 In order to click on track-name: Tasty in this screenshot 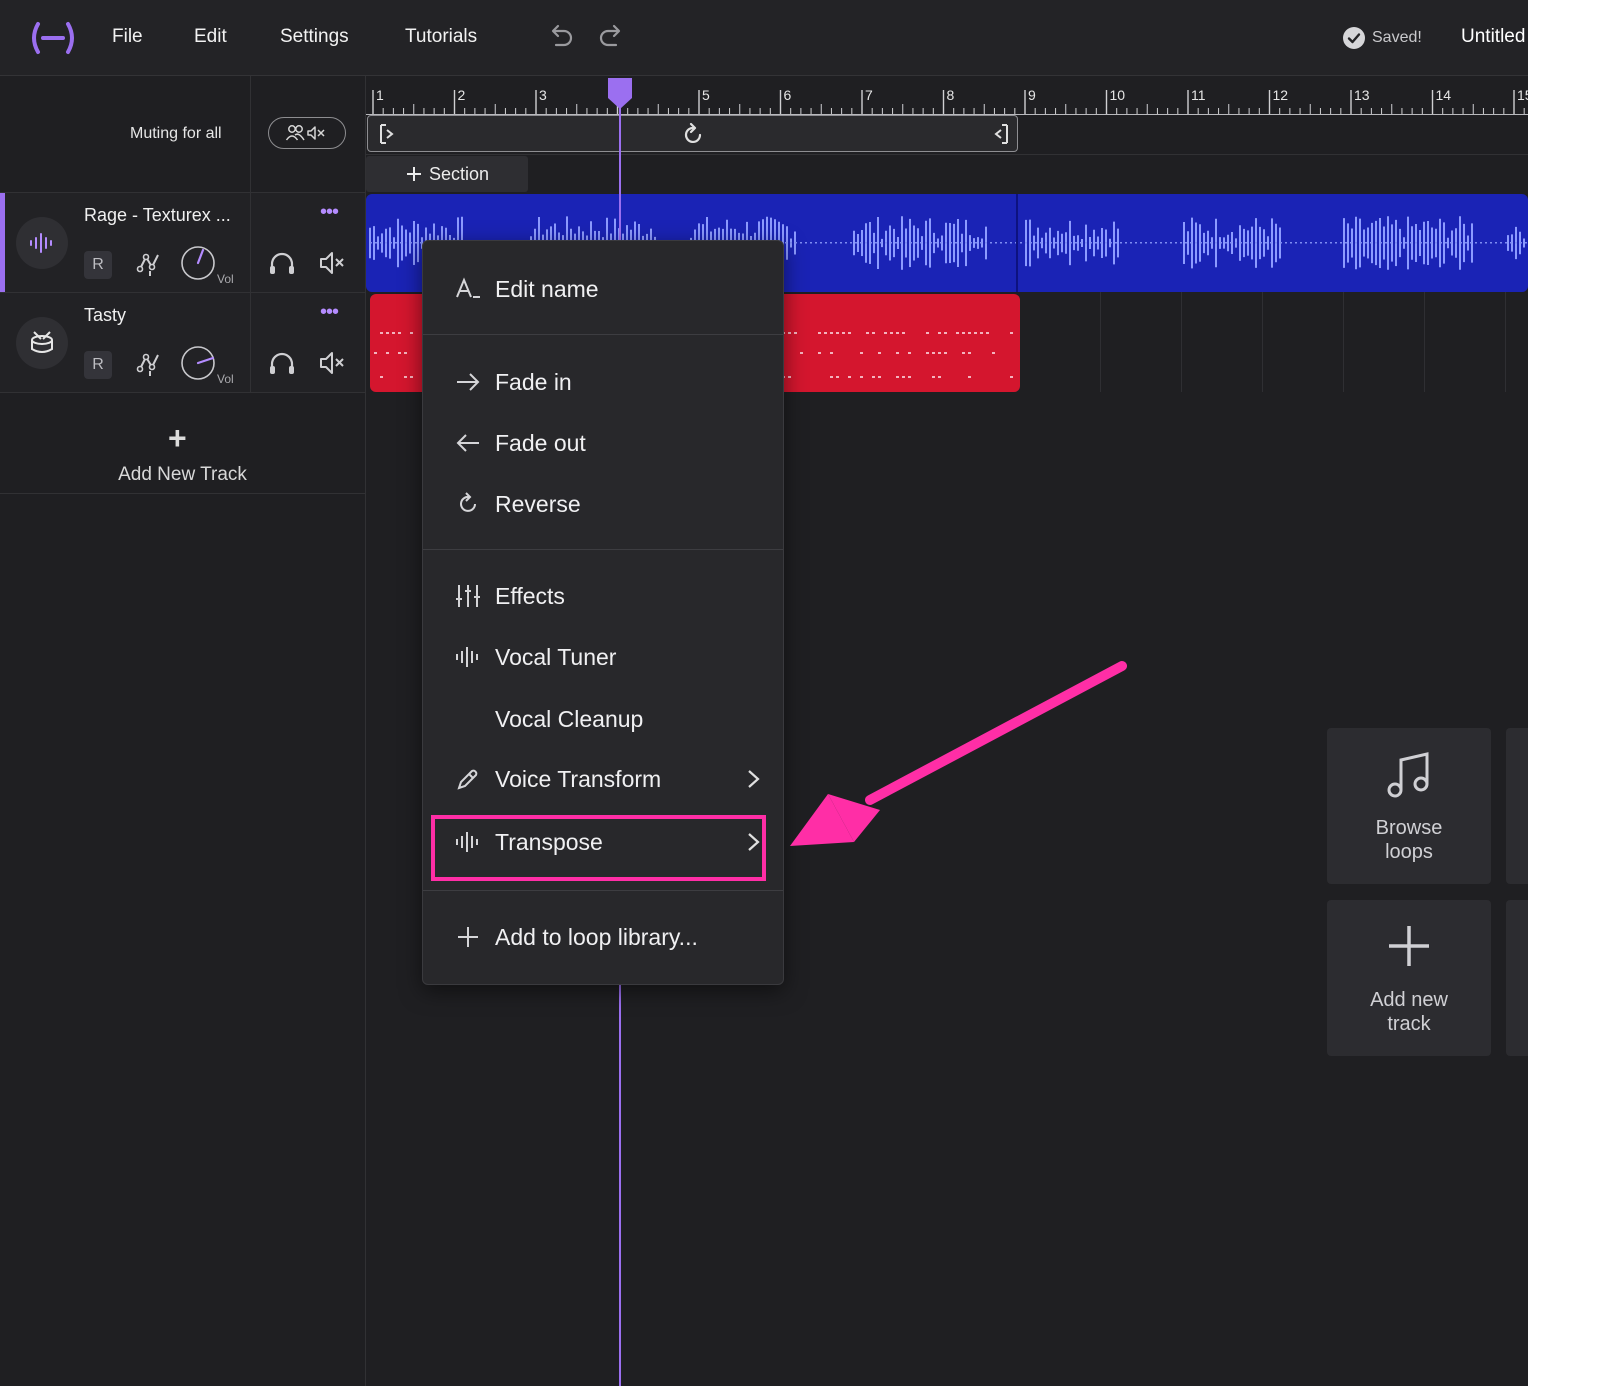, I will do `click(105, 315)`.